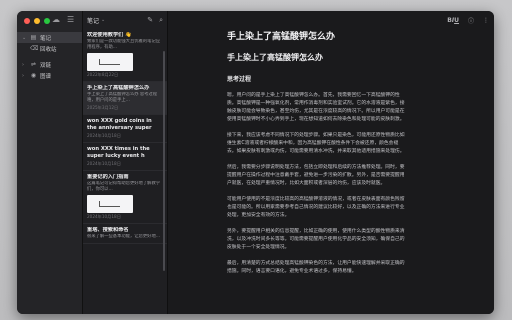 This screenshot has height=320, width=512. I want to click on format-icon: BIU, so click(453, 20).